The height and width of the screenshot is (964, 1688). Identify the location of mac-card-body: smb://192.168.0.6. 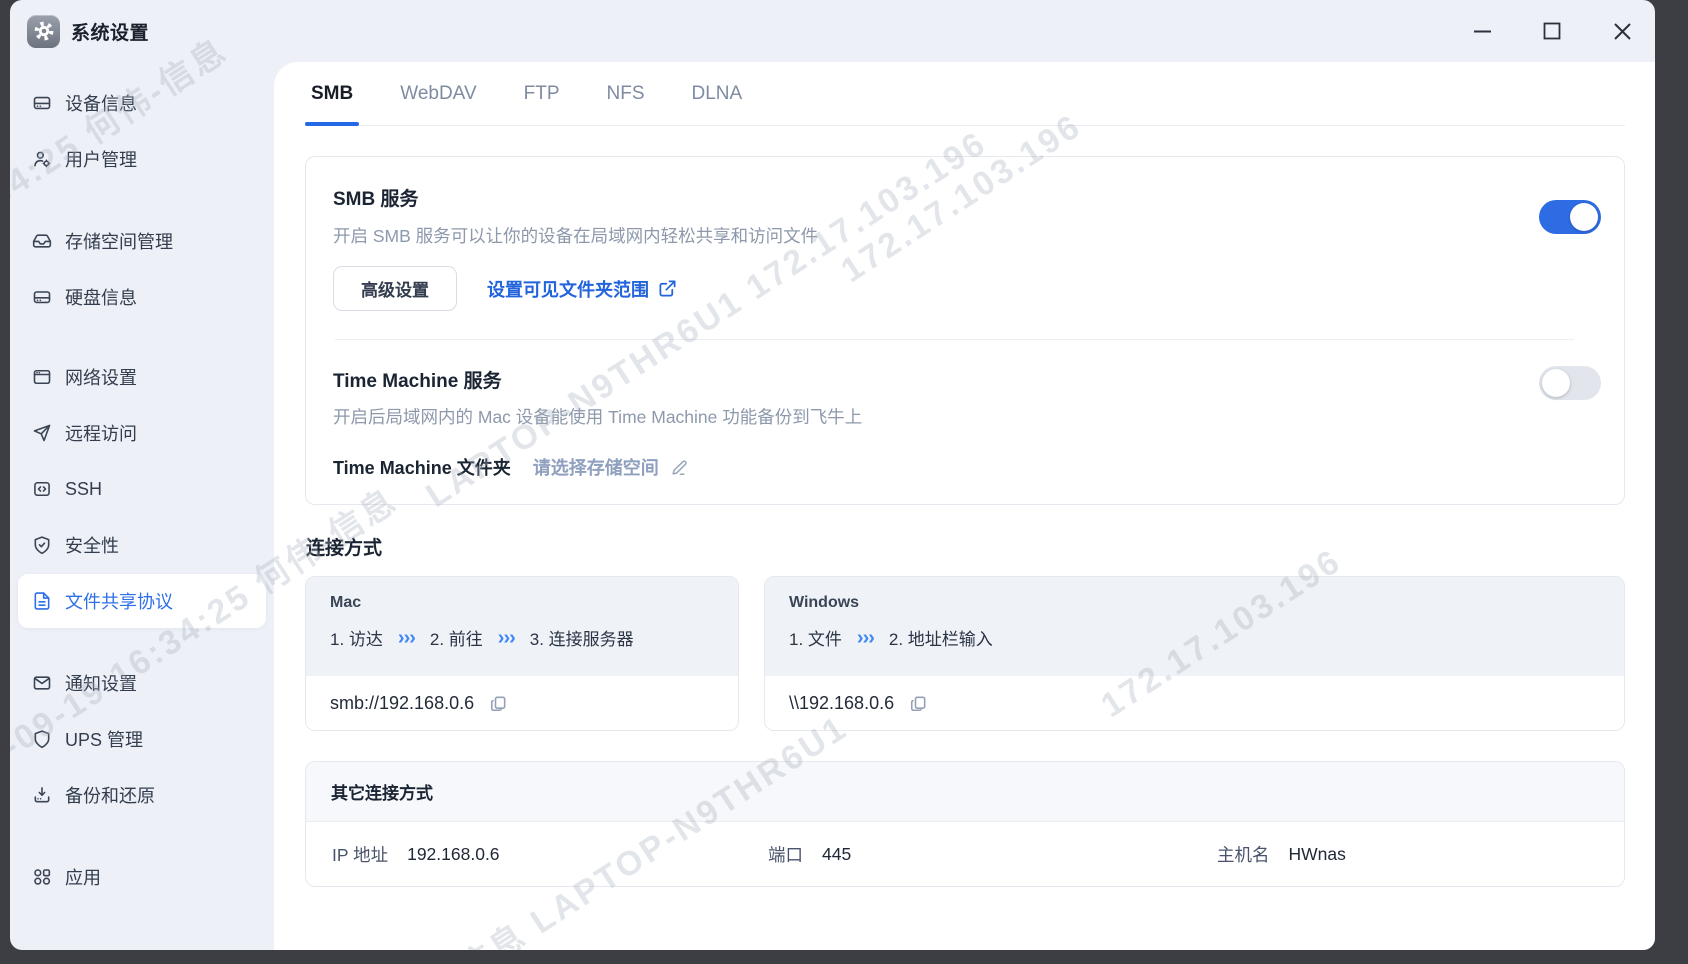
(522, 703).